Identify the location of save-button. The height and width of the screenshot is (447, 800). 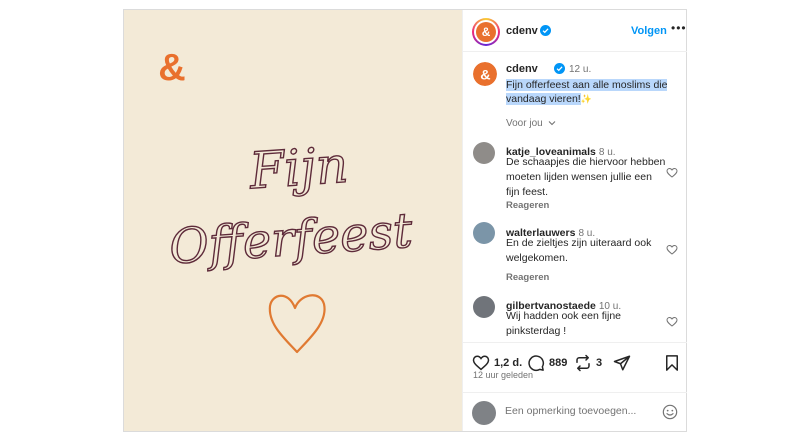
(672, 363).